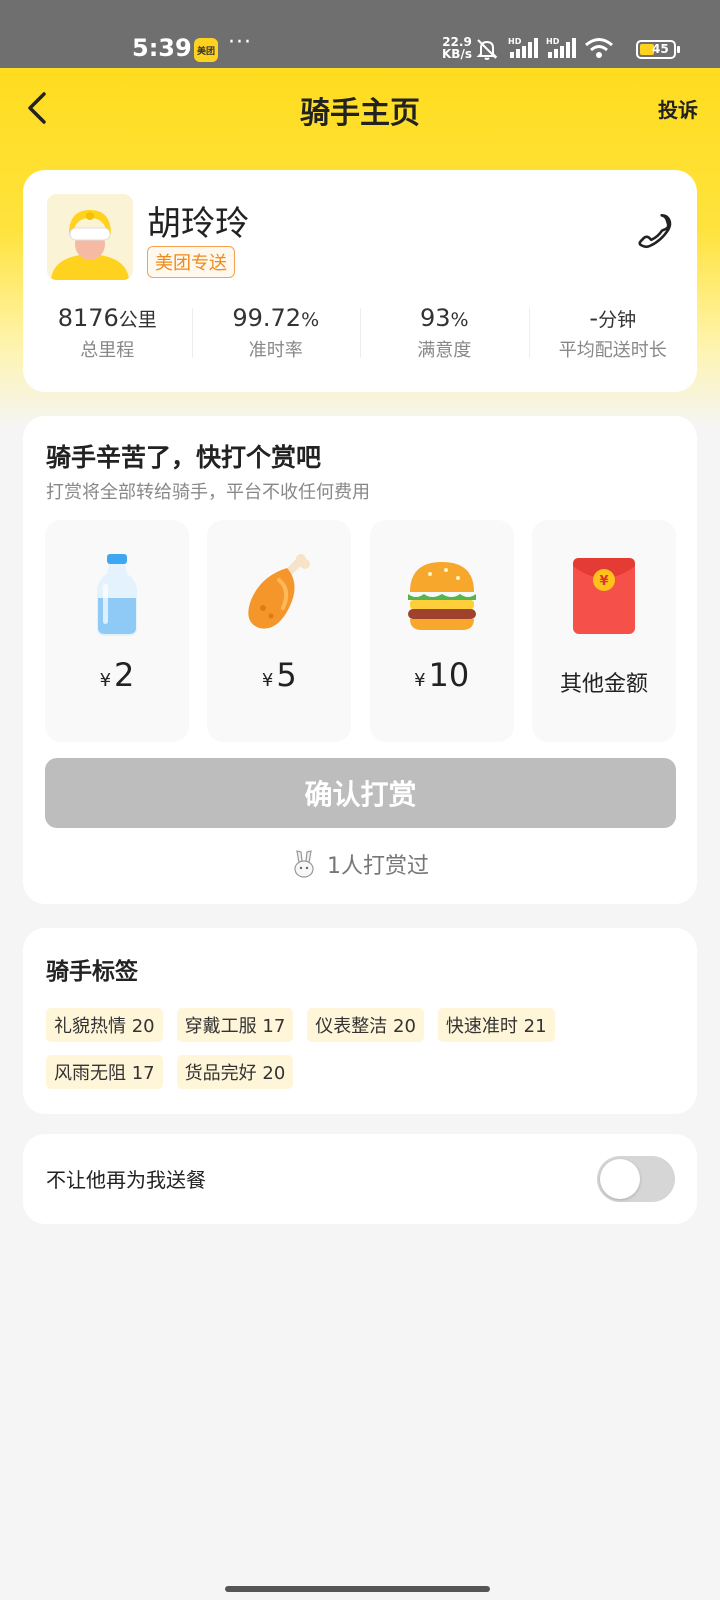 This screenshot has height=1600, width=720. What do you see at coordinates (365, 1025) in the screenshot?
I see `tag-item: 仪表整洁 20` at bounding box center [365, 1025].